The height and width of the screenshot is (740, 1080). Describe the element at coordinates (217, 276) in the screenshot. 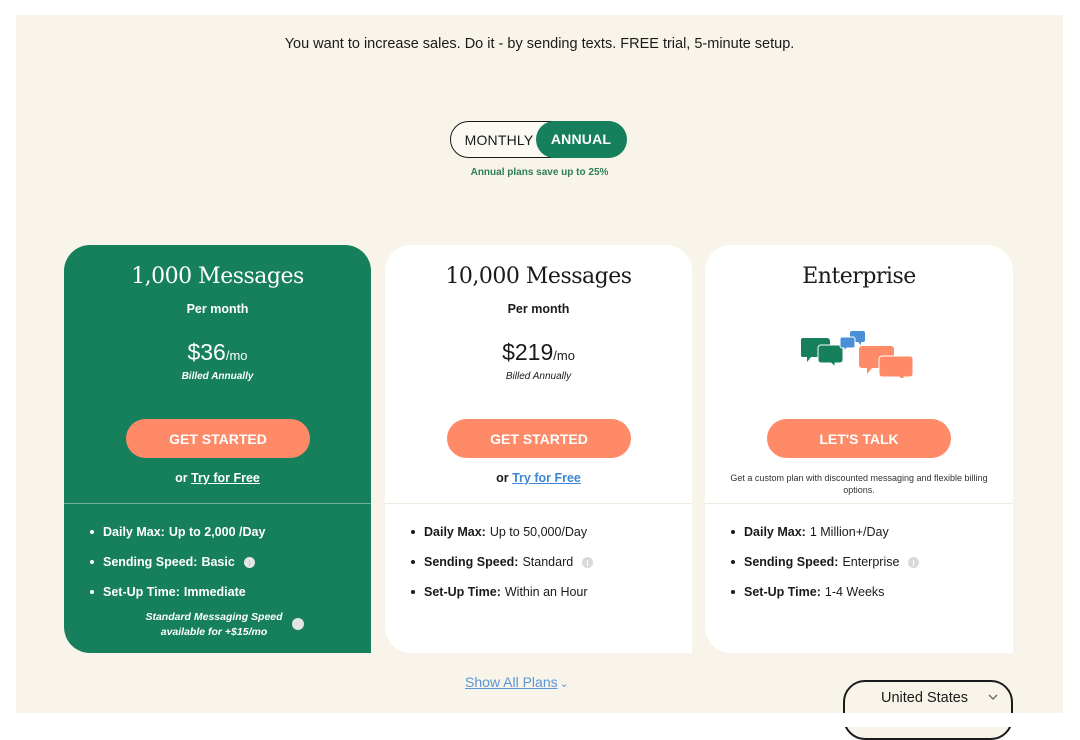

I see `plan-title: 1,000 Messages` at that location.